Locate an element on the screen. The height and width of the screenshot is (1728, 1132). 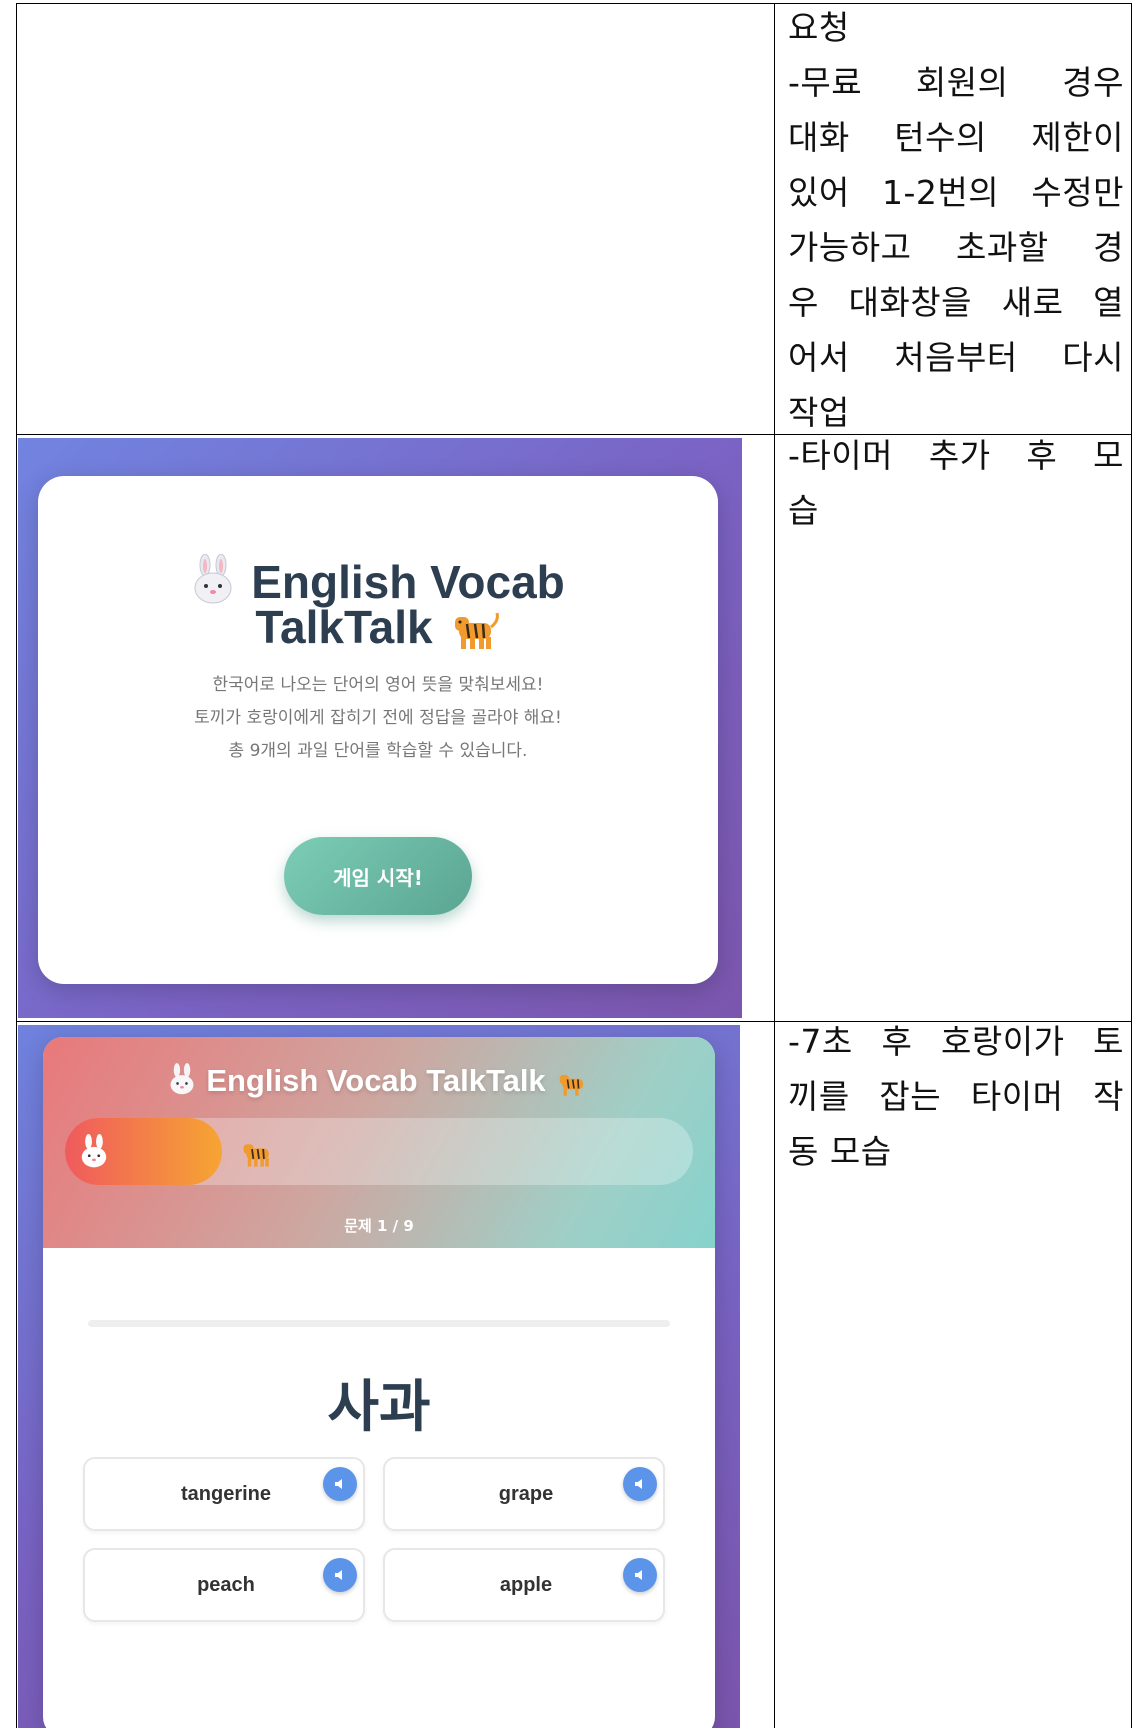
option-label: grape is located at coordinates (526, 1493).